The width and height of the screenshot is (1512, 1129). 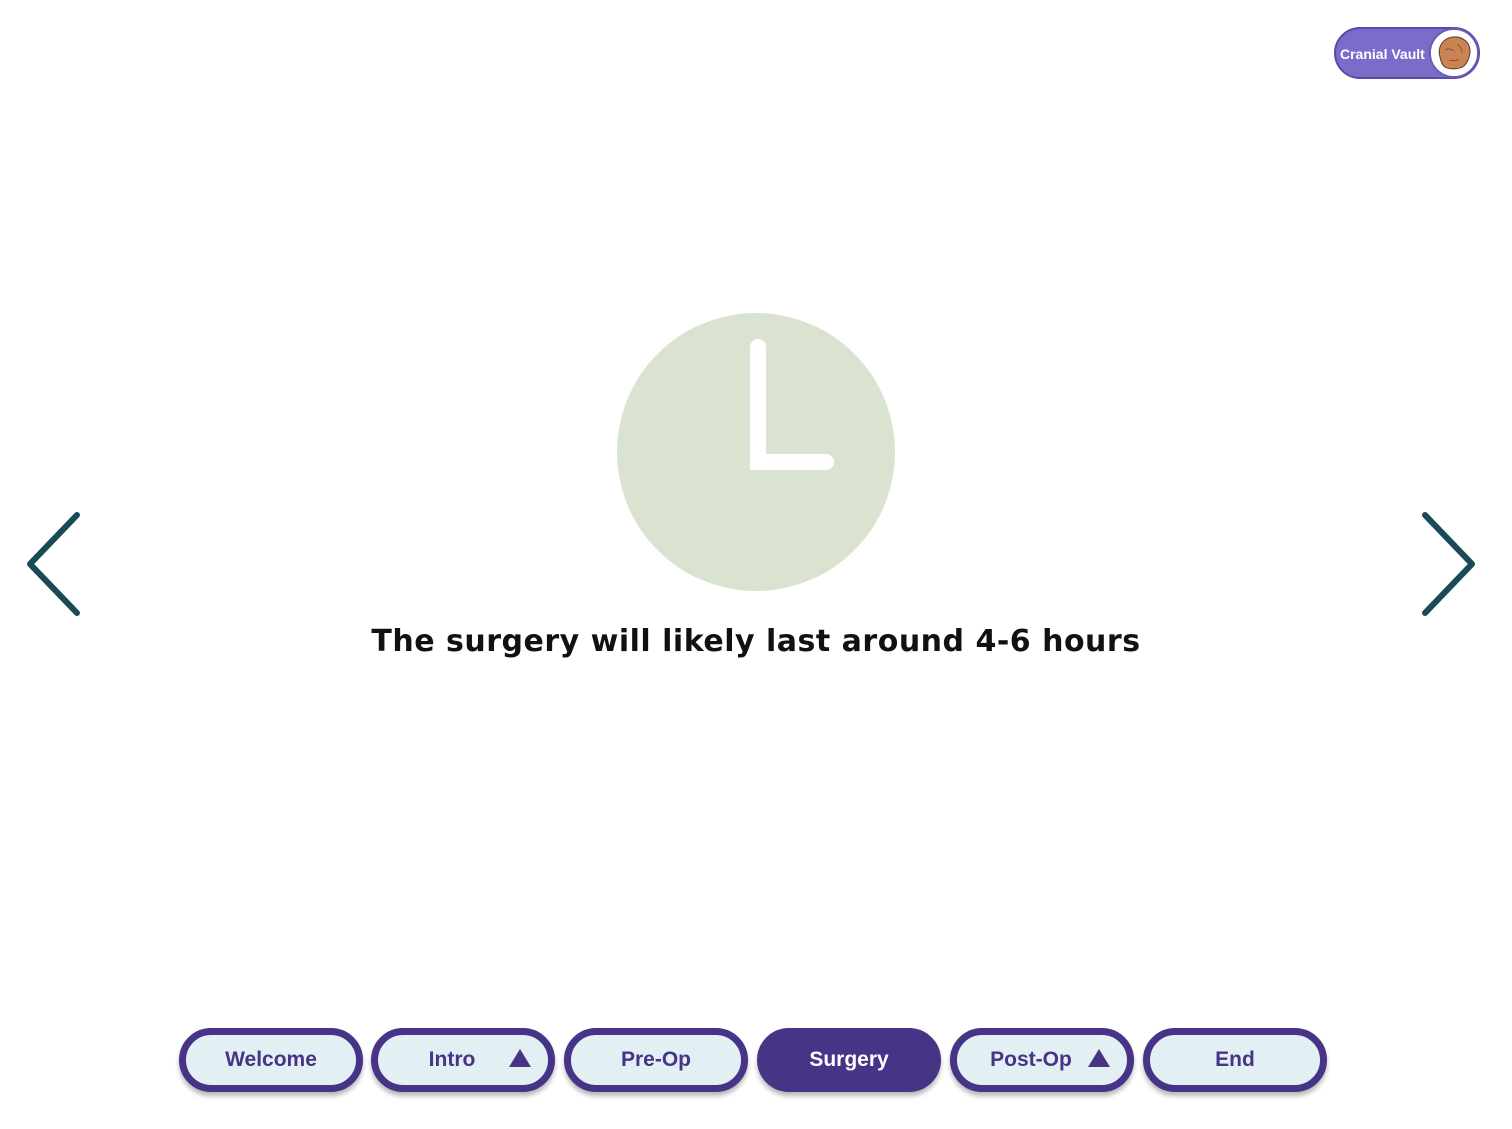 I want to click on tab-intro: Intro, so click(x=463, y=1060).